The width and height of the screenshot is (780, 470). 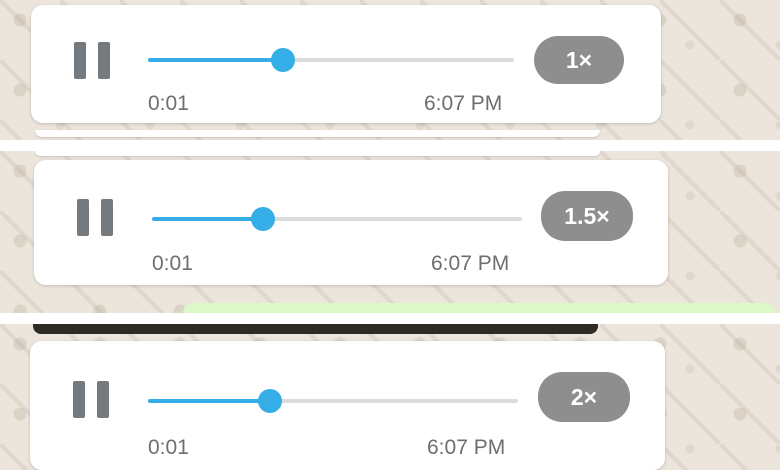 What do you see at coordinates (315, 329) in the screenshot?
I see `media-message-bubble-edge` at bounding box center [315, 329].